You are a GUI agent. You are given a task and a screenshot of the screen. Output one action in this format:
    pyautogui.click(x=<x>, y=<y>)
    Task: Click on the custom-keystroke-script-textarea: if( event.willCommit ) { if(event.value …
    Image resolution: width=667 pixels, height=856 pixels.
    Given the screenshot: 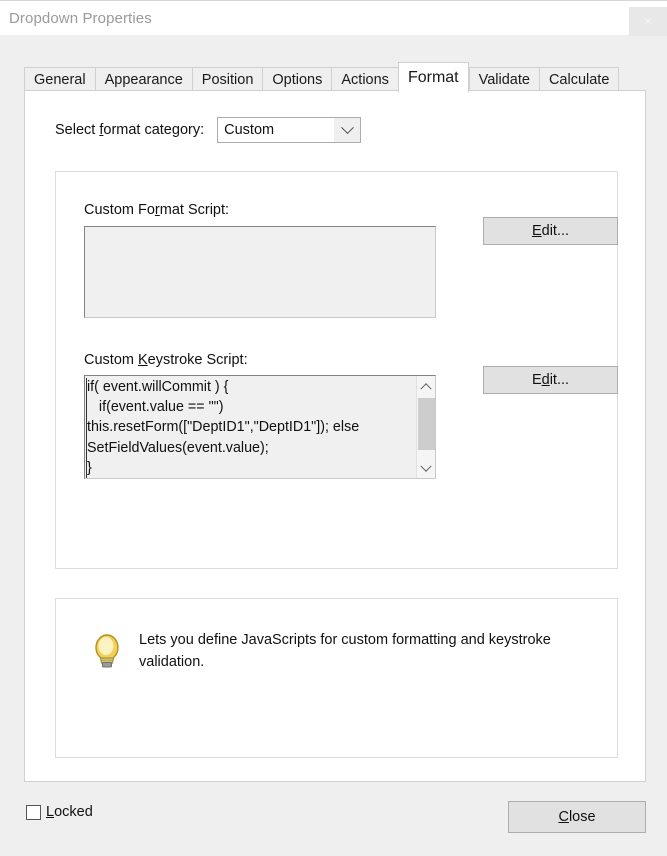 What is the action you would take?
    pyautogui.click(x=260, y=427)
    